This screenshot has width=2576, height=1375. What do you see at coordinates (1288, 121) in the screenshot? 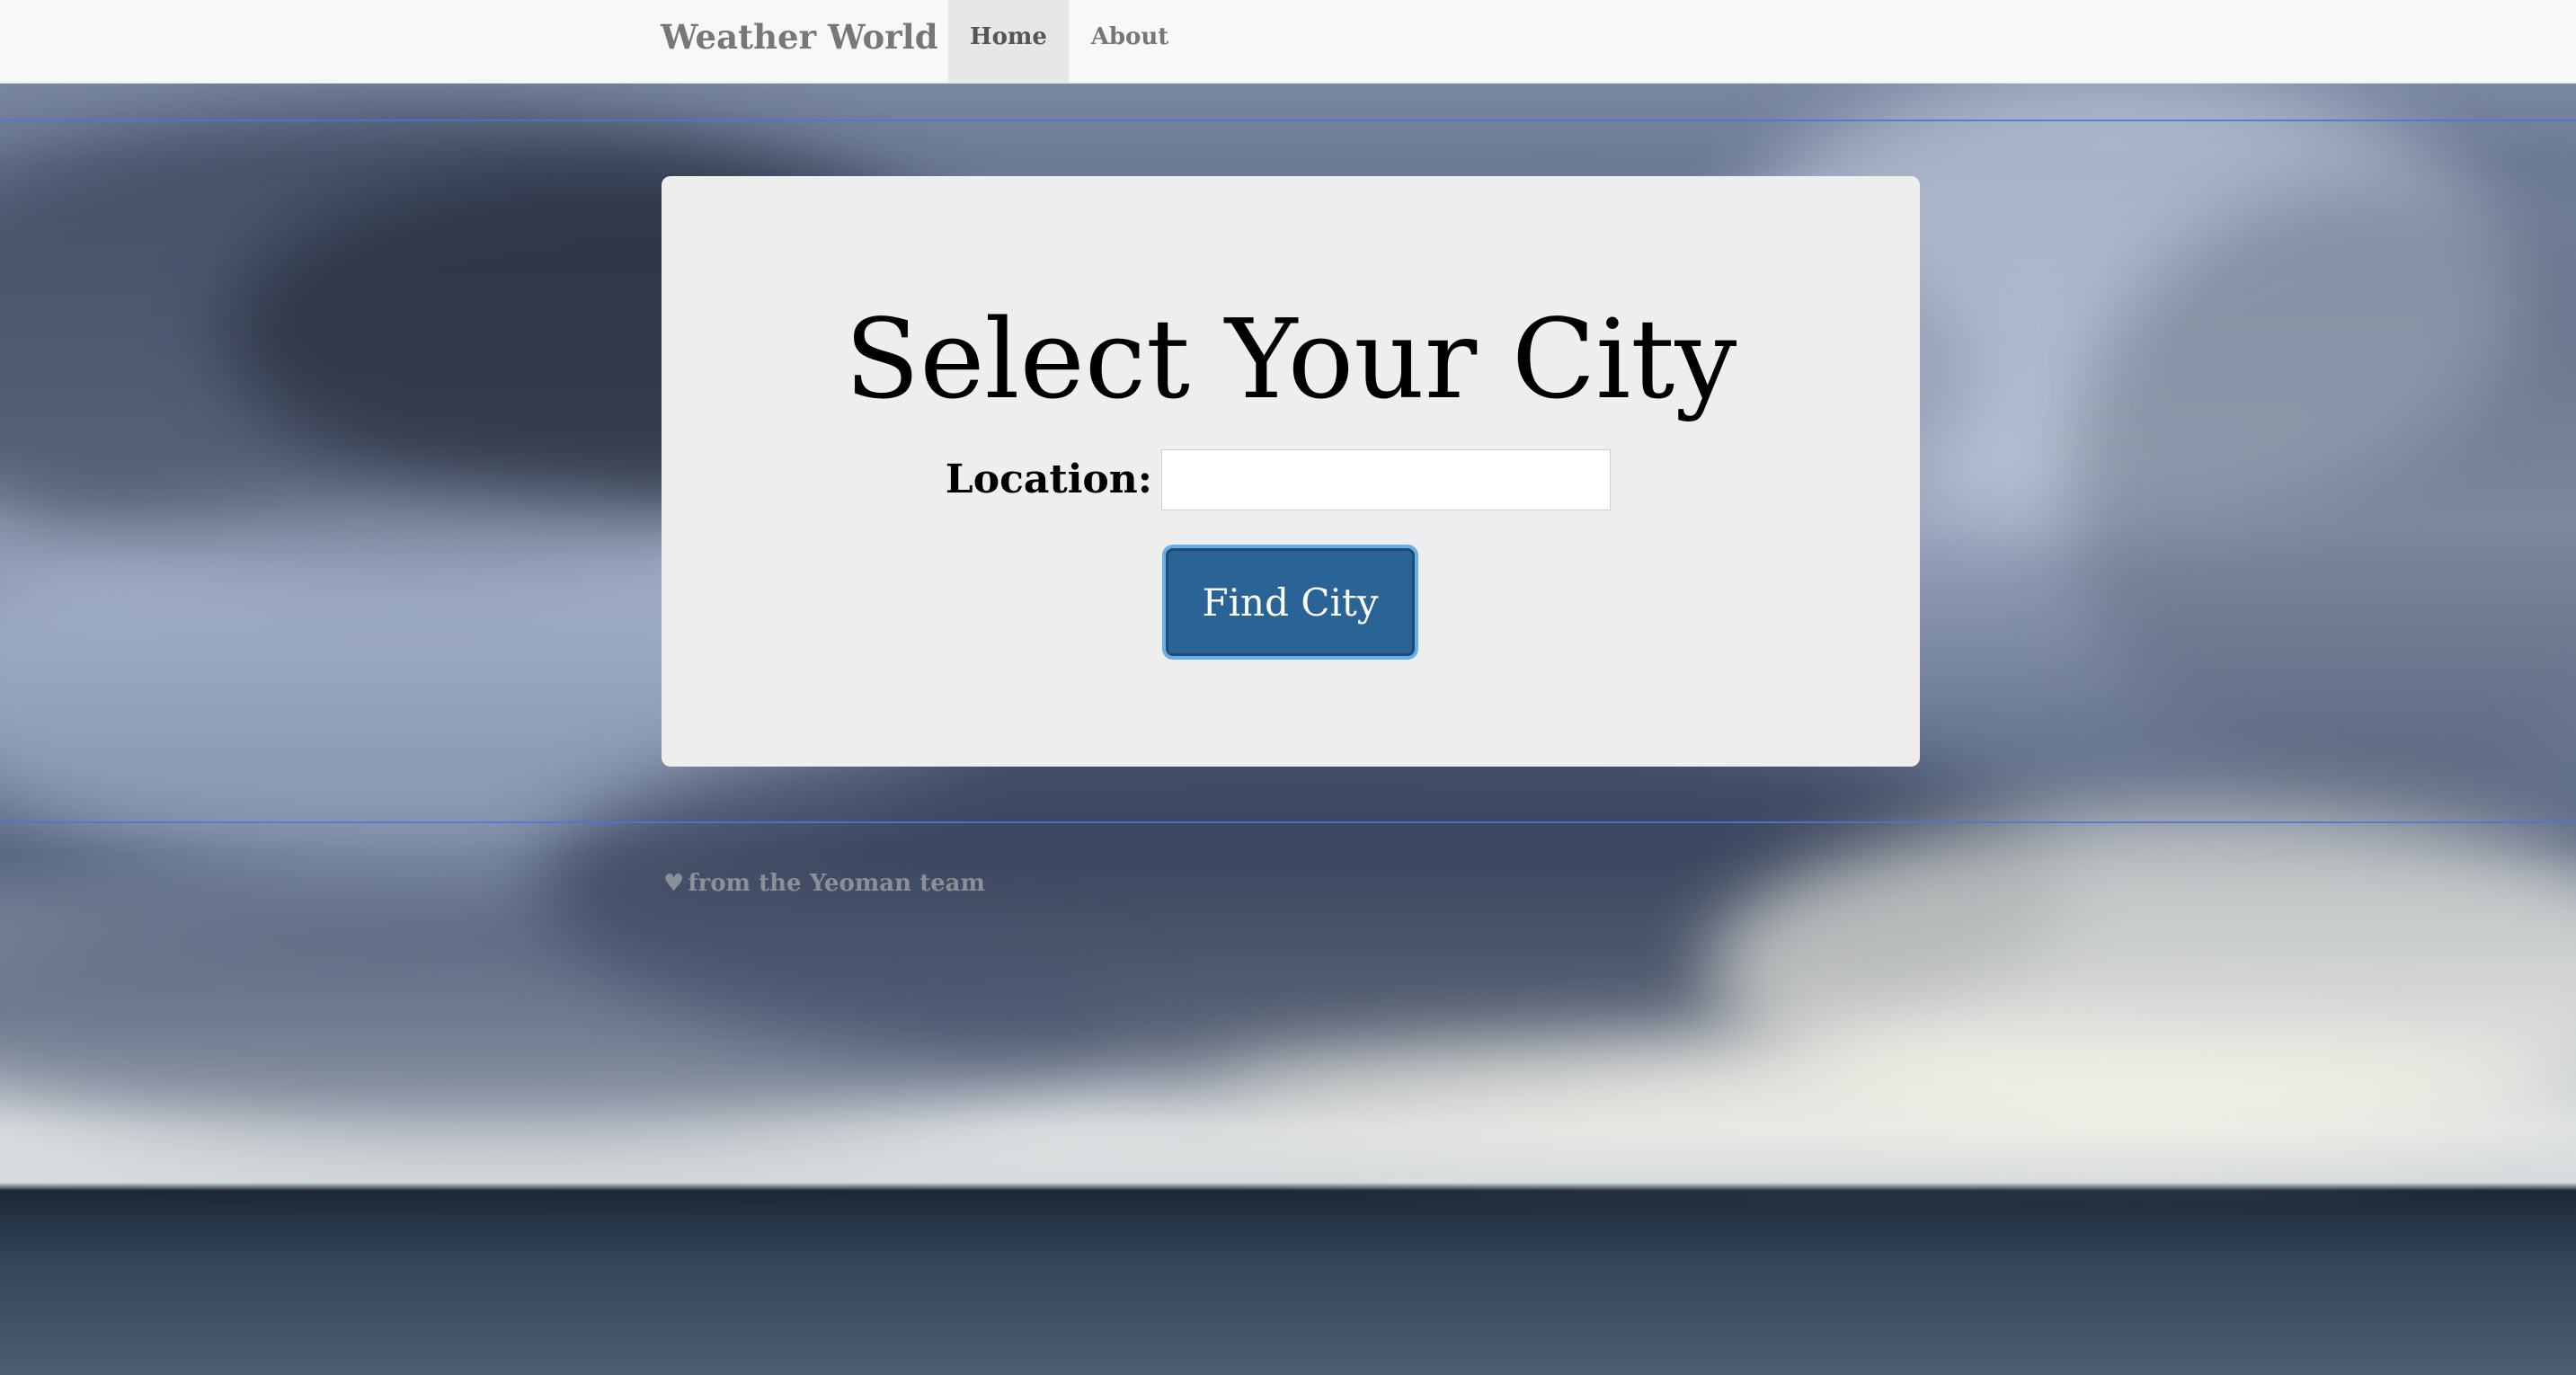
I see `guide-line-top` at bounding box center [1288, 121].